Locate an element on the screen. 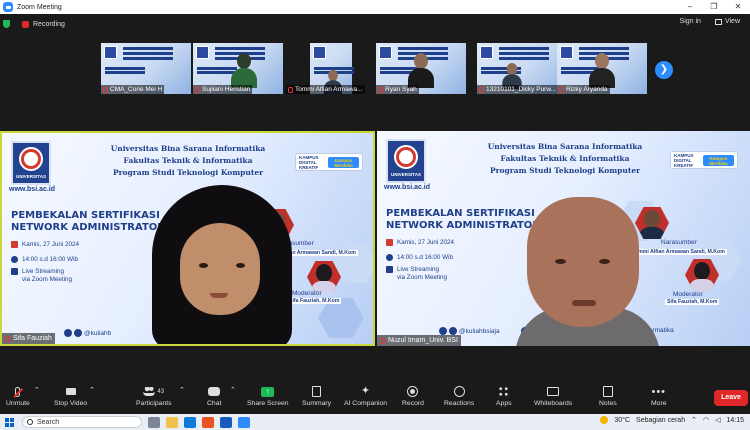 The height and width of the screenshot is (430, 750). participant-name: Rizky Aryanda is located at coordinates (583, 89).